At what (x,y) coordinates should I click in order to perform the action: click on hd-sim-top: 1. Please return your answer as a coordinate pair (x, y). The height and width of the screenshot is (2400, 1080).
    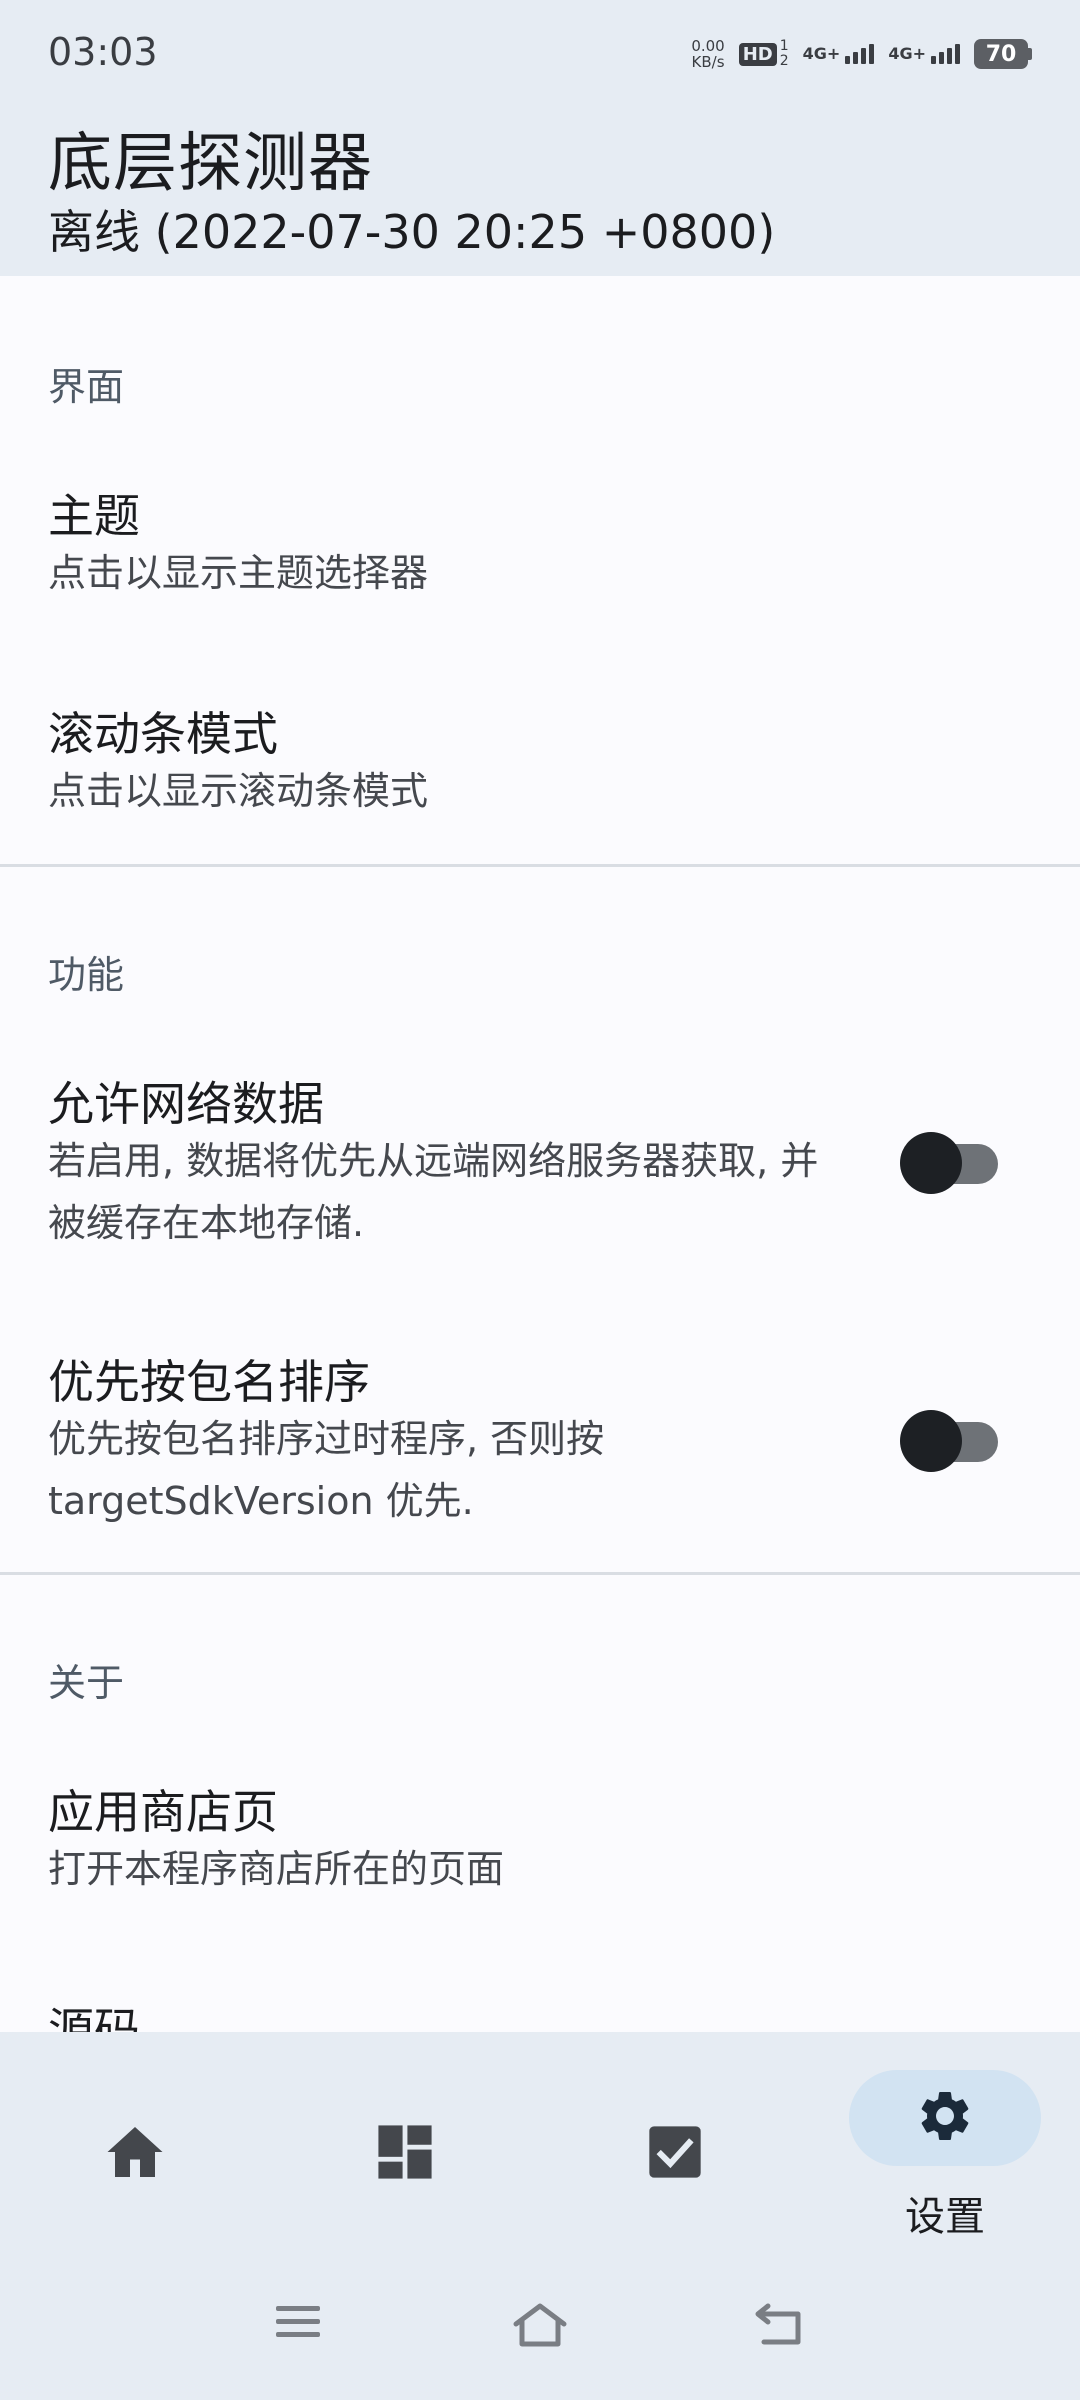
    Looking at the image, I should click on (784, 46).